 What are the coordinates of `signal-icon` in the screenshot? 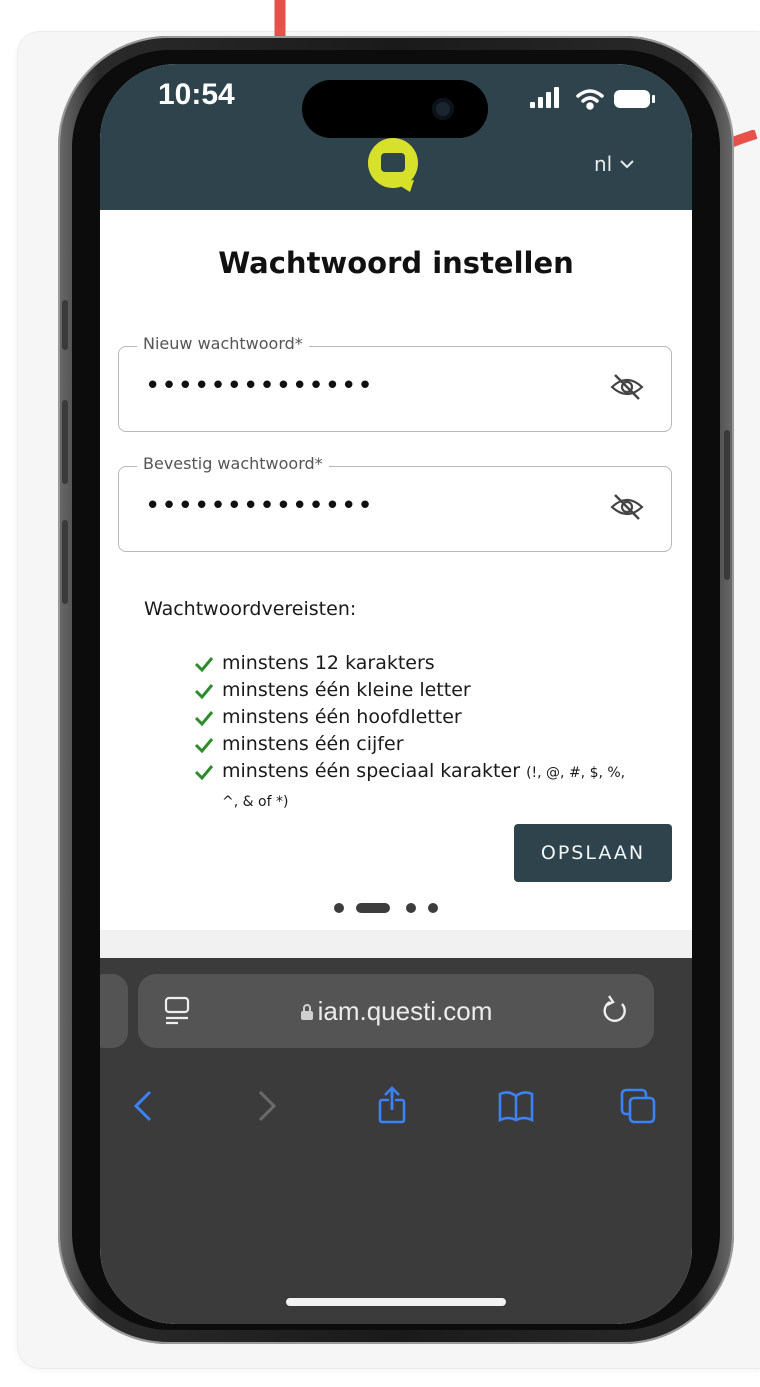 It's located at (544, 97).